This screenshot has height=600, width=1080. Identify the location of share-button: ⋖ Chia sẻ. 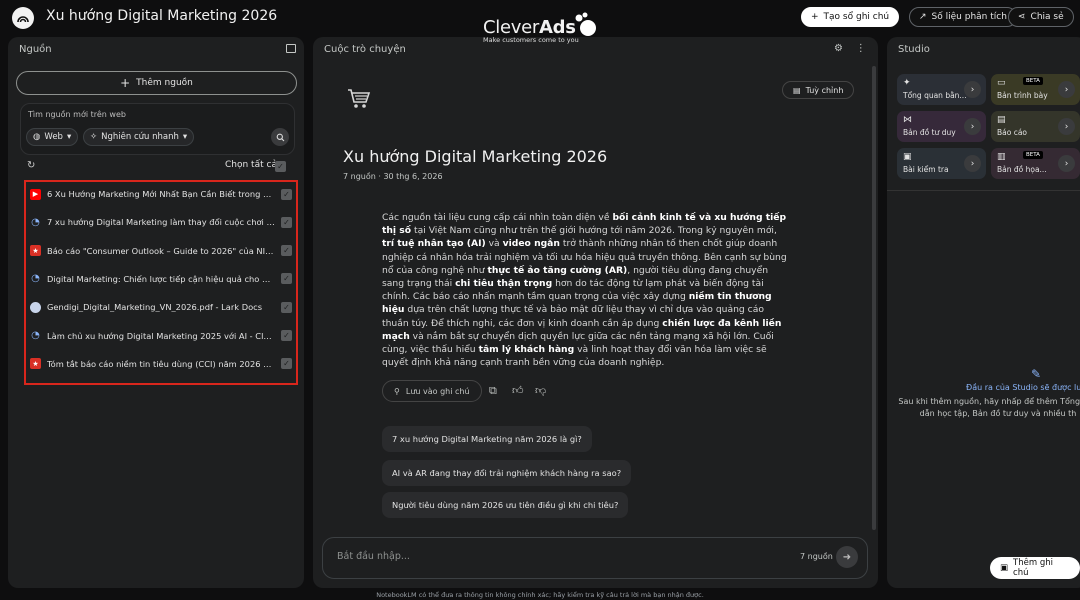
(1041, 17).